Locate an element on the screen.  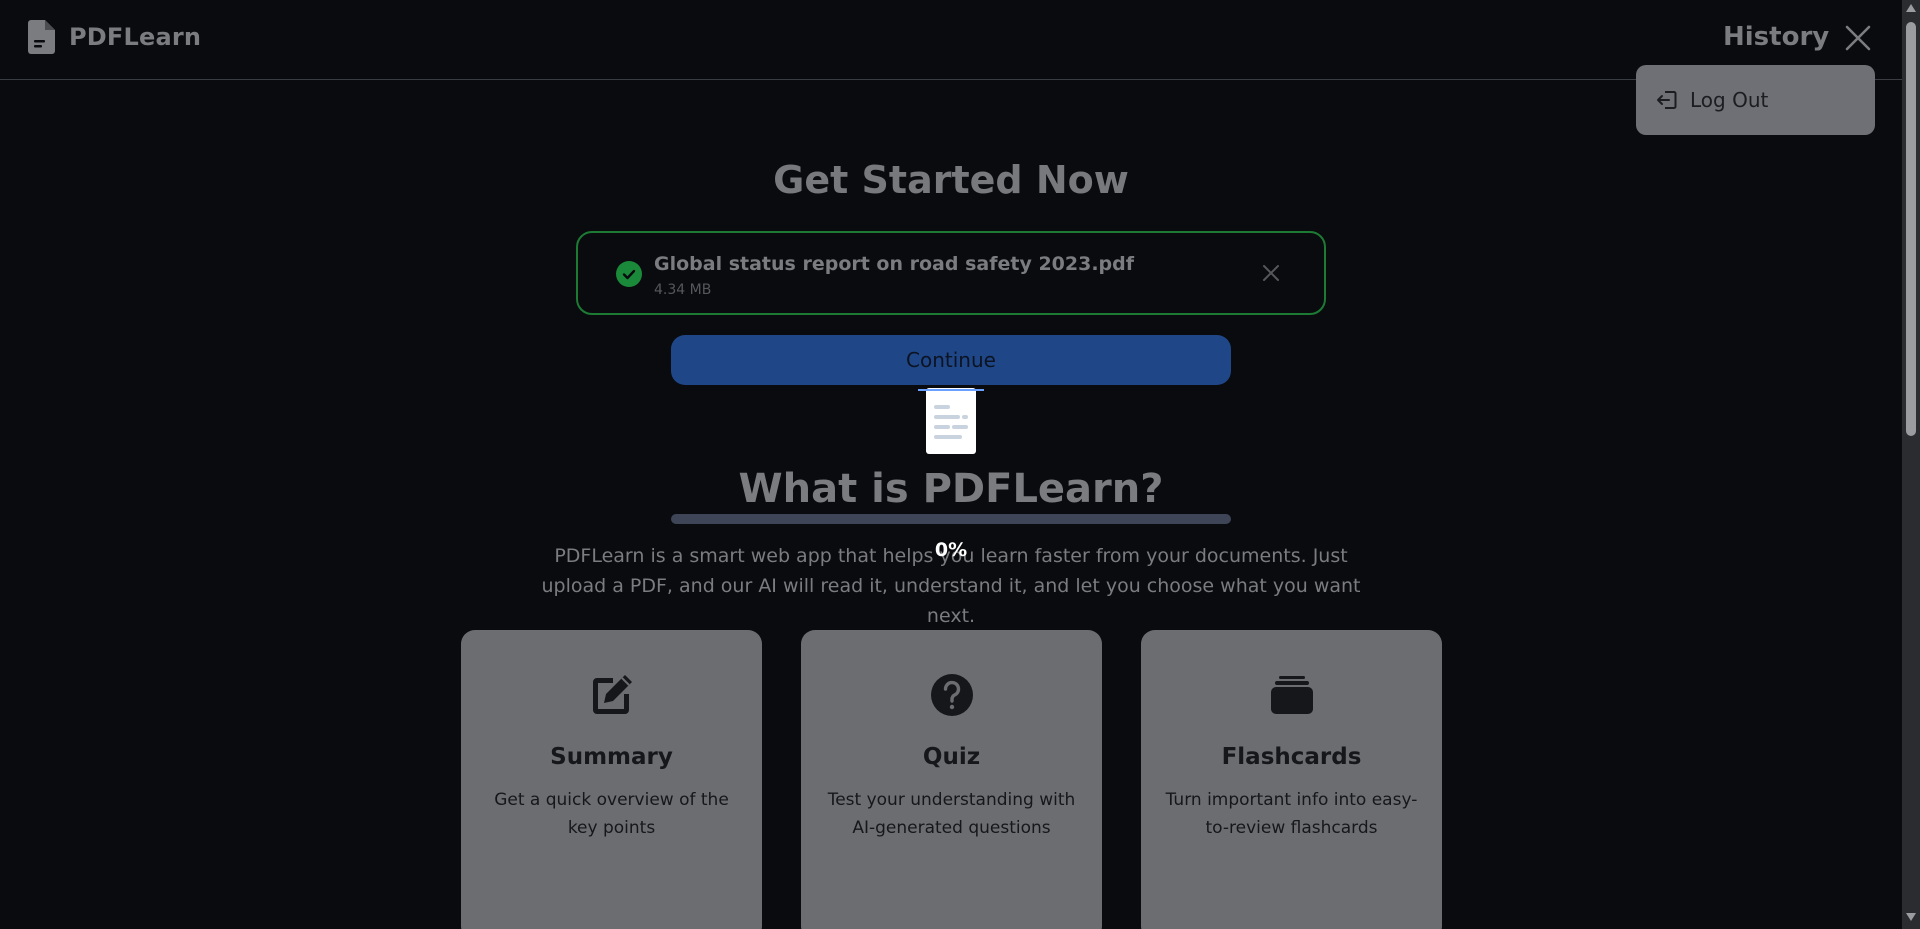
scroll-down-arrow-icon is located at coordinates (1911, 917).